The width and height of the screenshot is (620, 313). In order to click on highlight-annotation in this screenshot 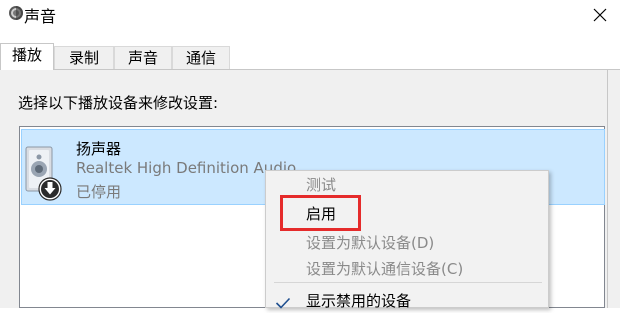, I will do `click(320, 213)`.